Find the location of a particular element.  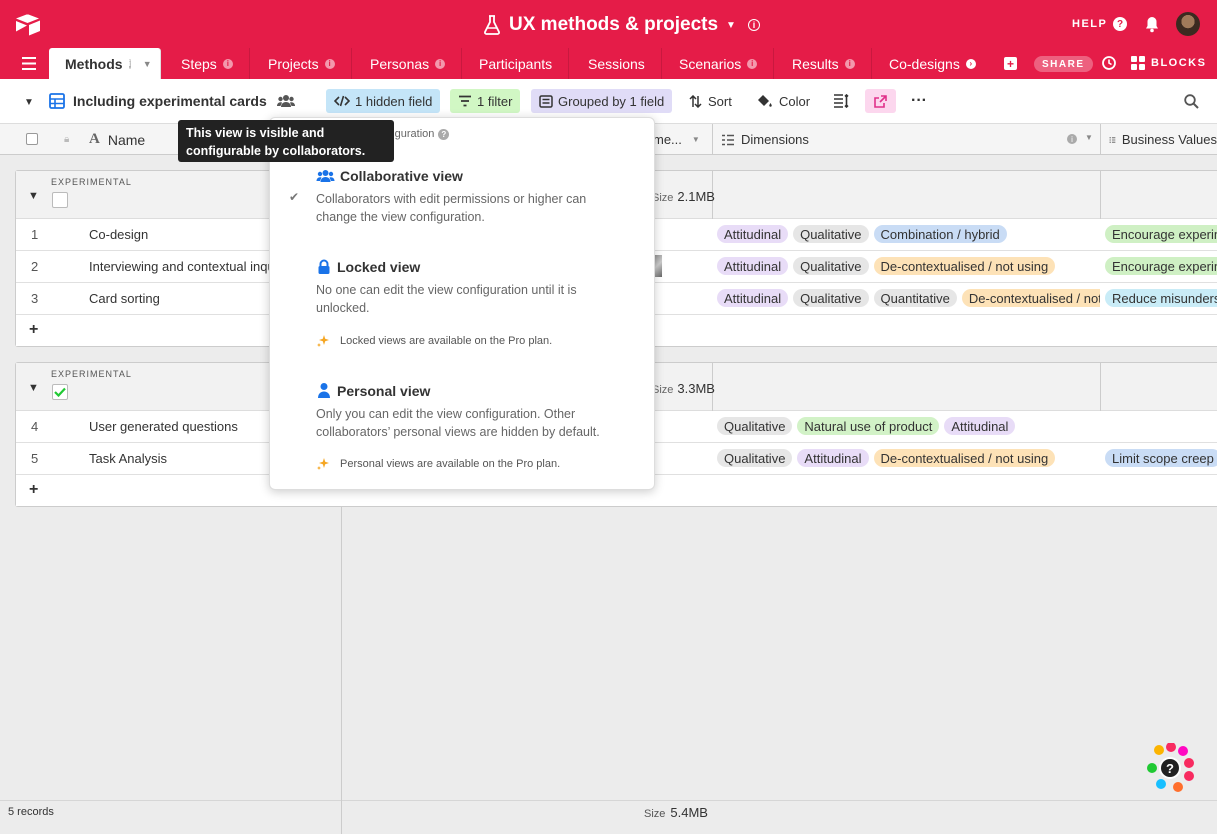

attachments-column-header: me... ▼ is located at coordinates (682, 139).